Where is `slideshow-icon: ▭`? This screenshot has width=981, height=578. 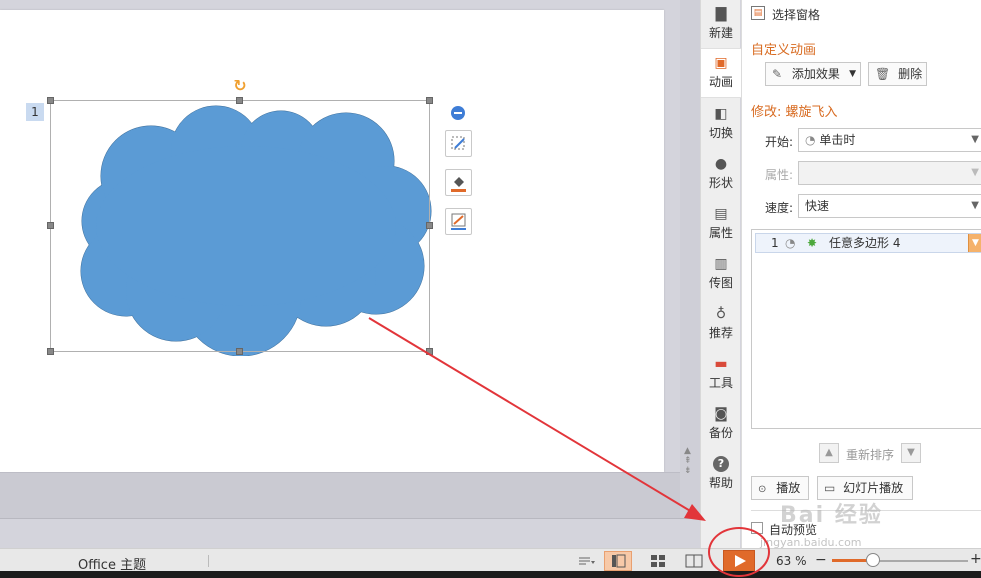
slideshow-icon: ▭ is located at coordinates (830, 488).